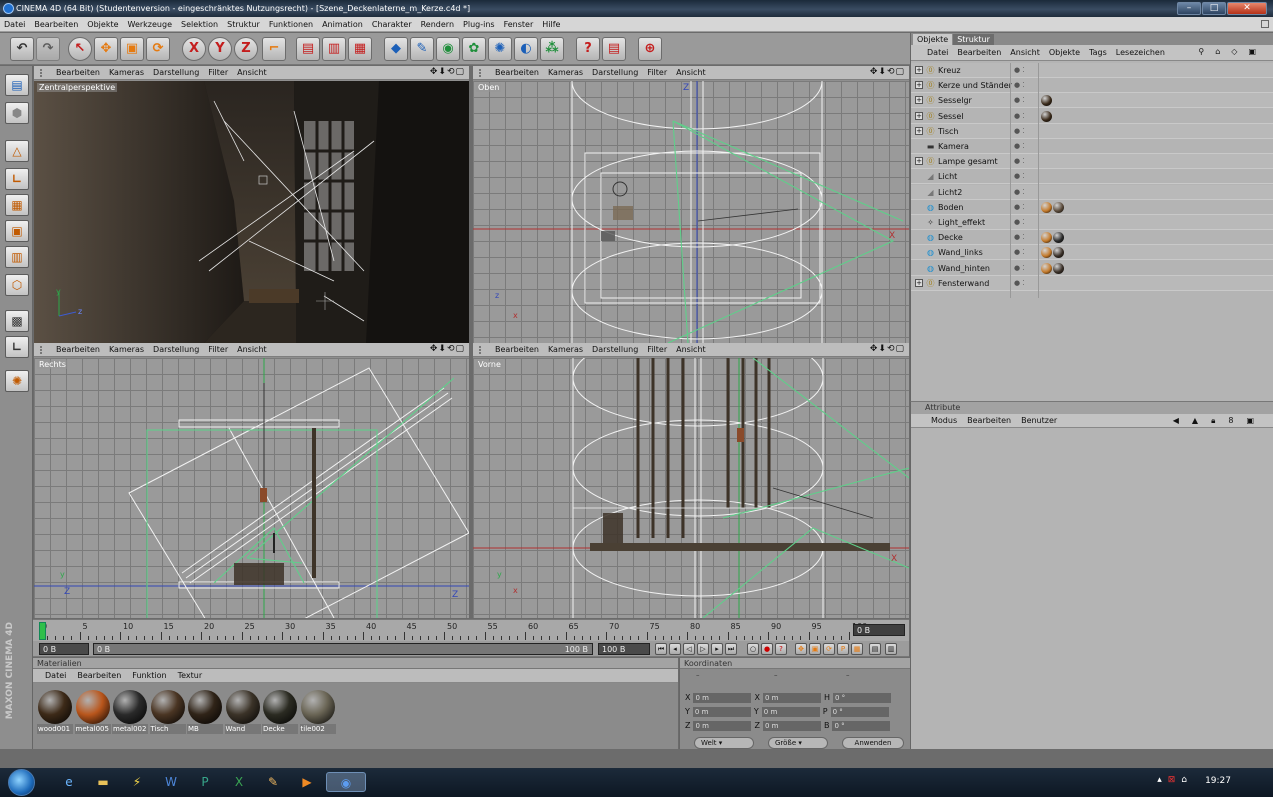  What do you see at coordinates (989, 420) in the screenshot?
I see `attr-menu-bearbeiten: Bearbeiten` at bounding box center [989, 420].